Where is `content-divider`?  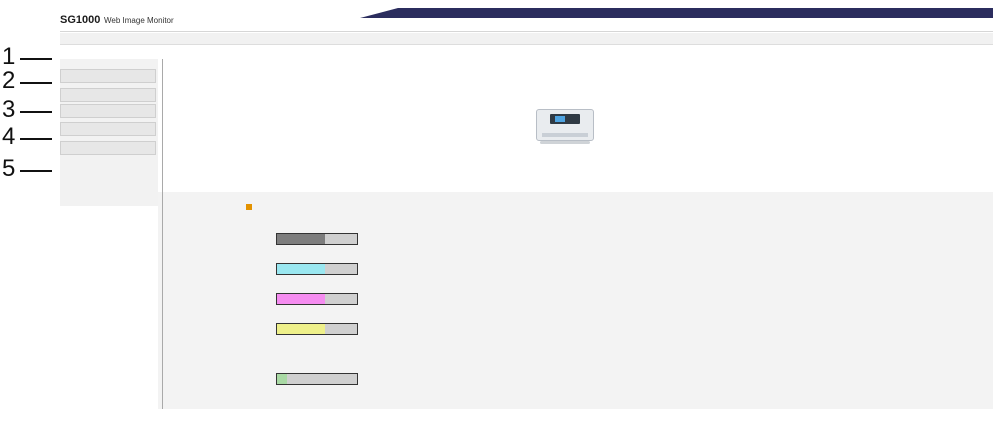 content-divider is located at coordinates (162, 234).